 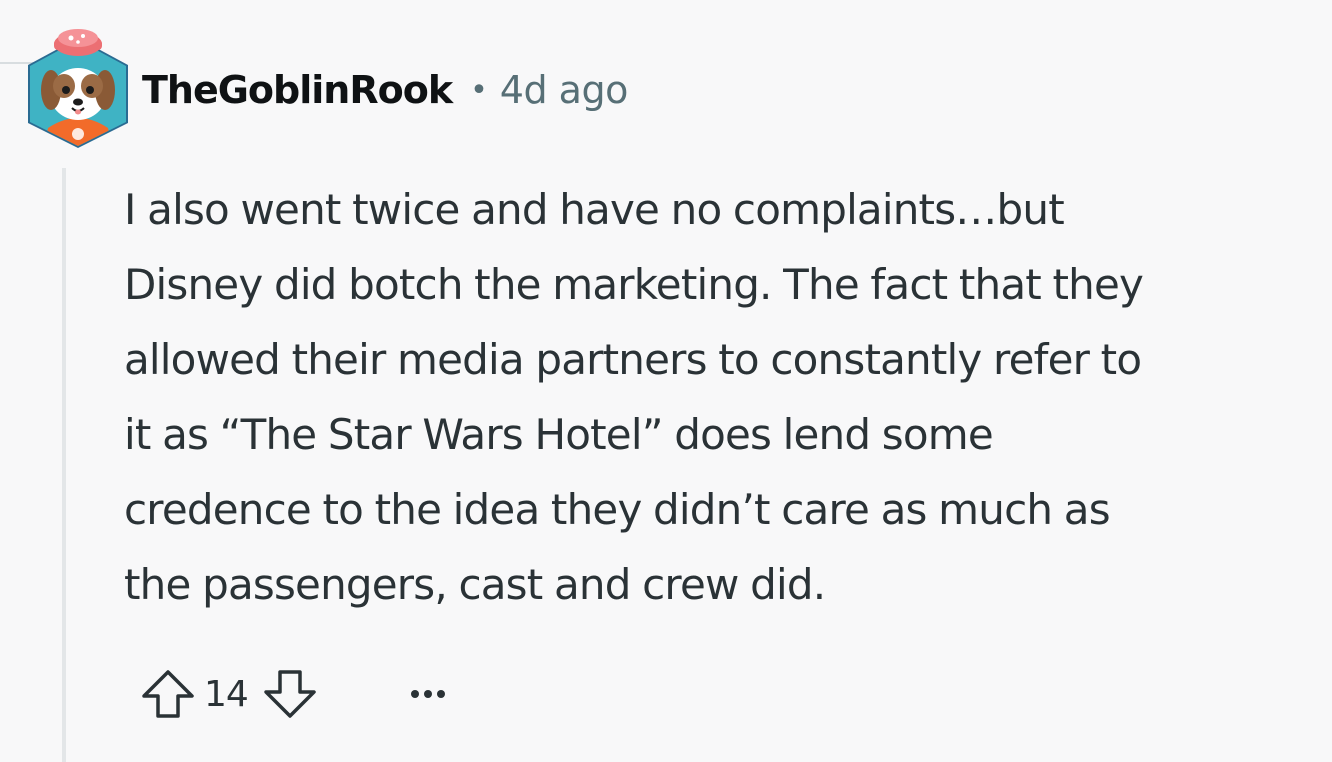 I want to click on avatar, so click(x=78, y=82).